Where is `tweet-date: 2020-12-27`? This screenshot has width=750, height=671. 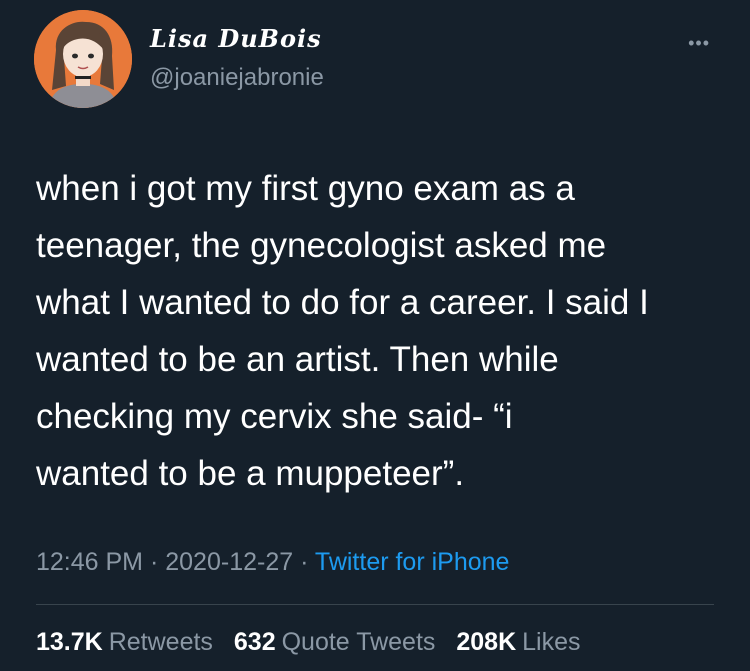
tweet-date: 2020-12-27 is located at coordinates (229, 562).